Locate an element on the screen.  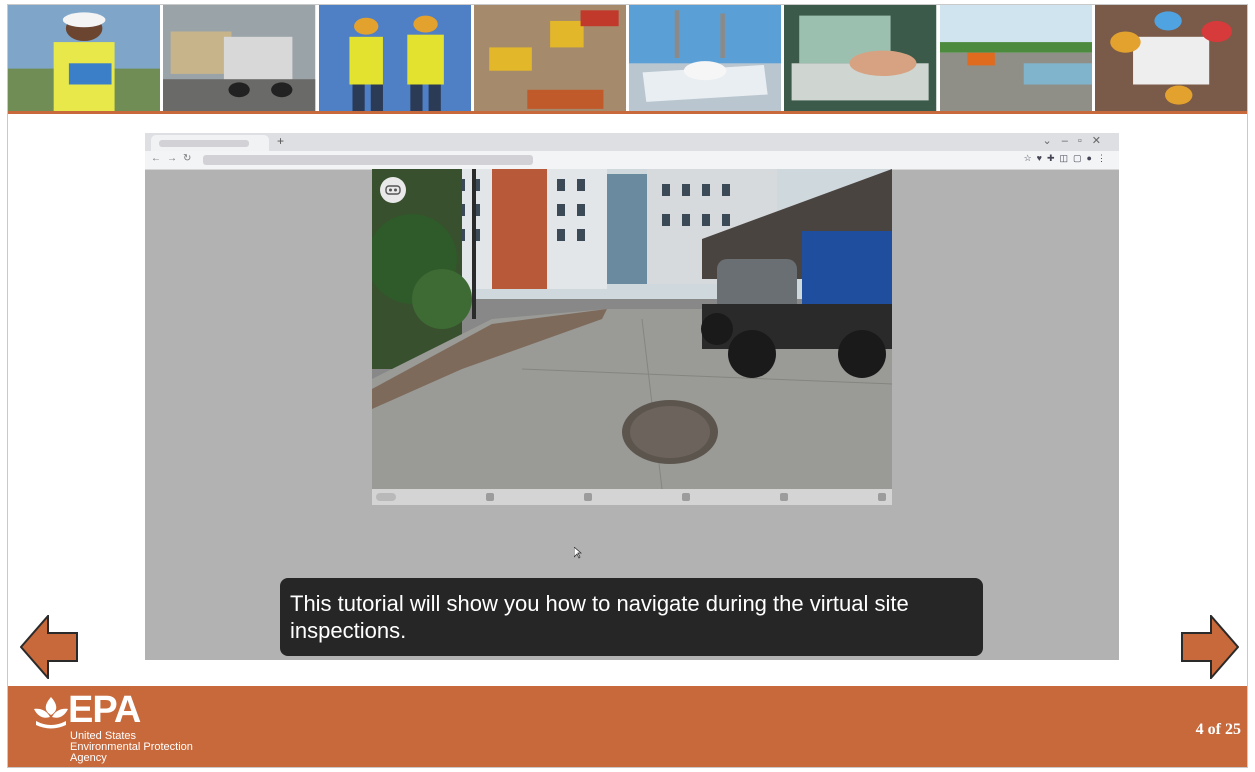
browser-tab-strip: + ⌄–▫✕ is located at coordinates (632, 142).